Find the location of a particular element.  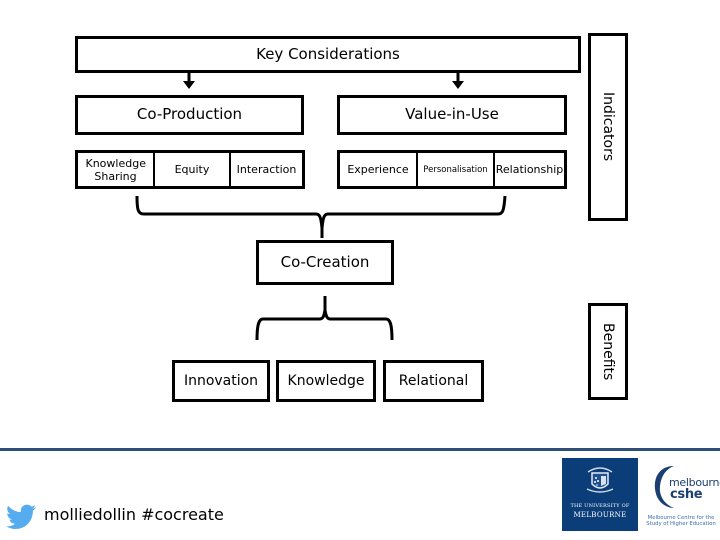

outcome-knowledge: Knowledge is located at coordinates (326, 381).